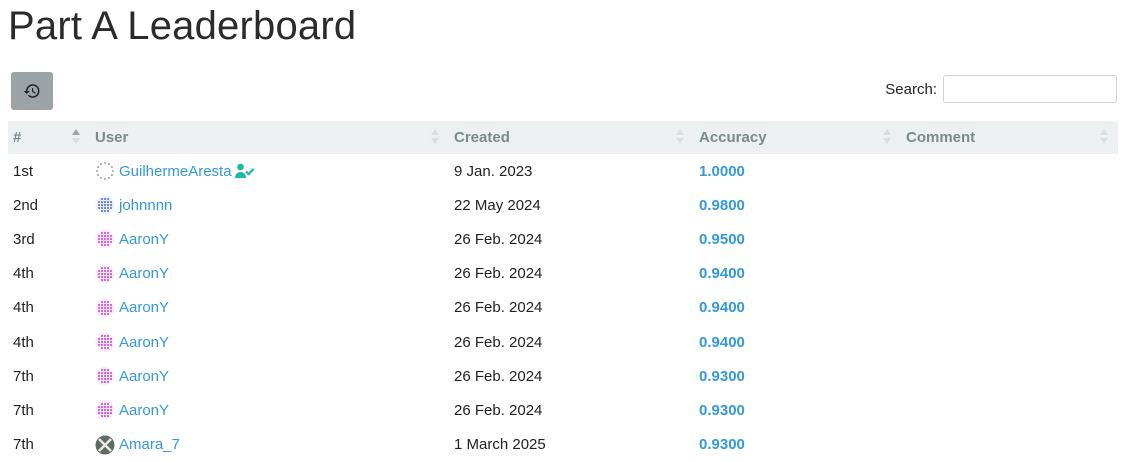 The height and width of the screenshot is (462, 1126). What do you see at coordinates (563, 205) in the screenshot?
I see `table-row: 2nd johnnnn 22 May 2024 0.9800` at bounding box center [563, 205].